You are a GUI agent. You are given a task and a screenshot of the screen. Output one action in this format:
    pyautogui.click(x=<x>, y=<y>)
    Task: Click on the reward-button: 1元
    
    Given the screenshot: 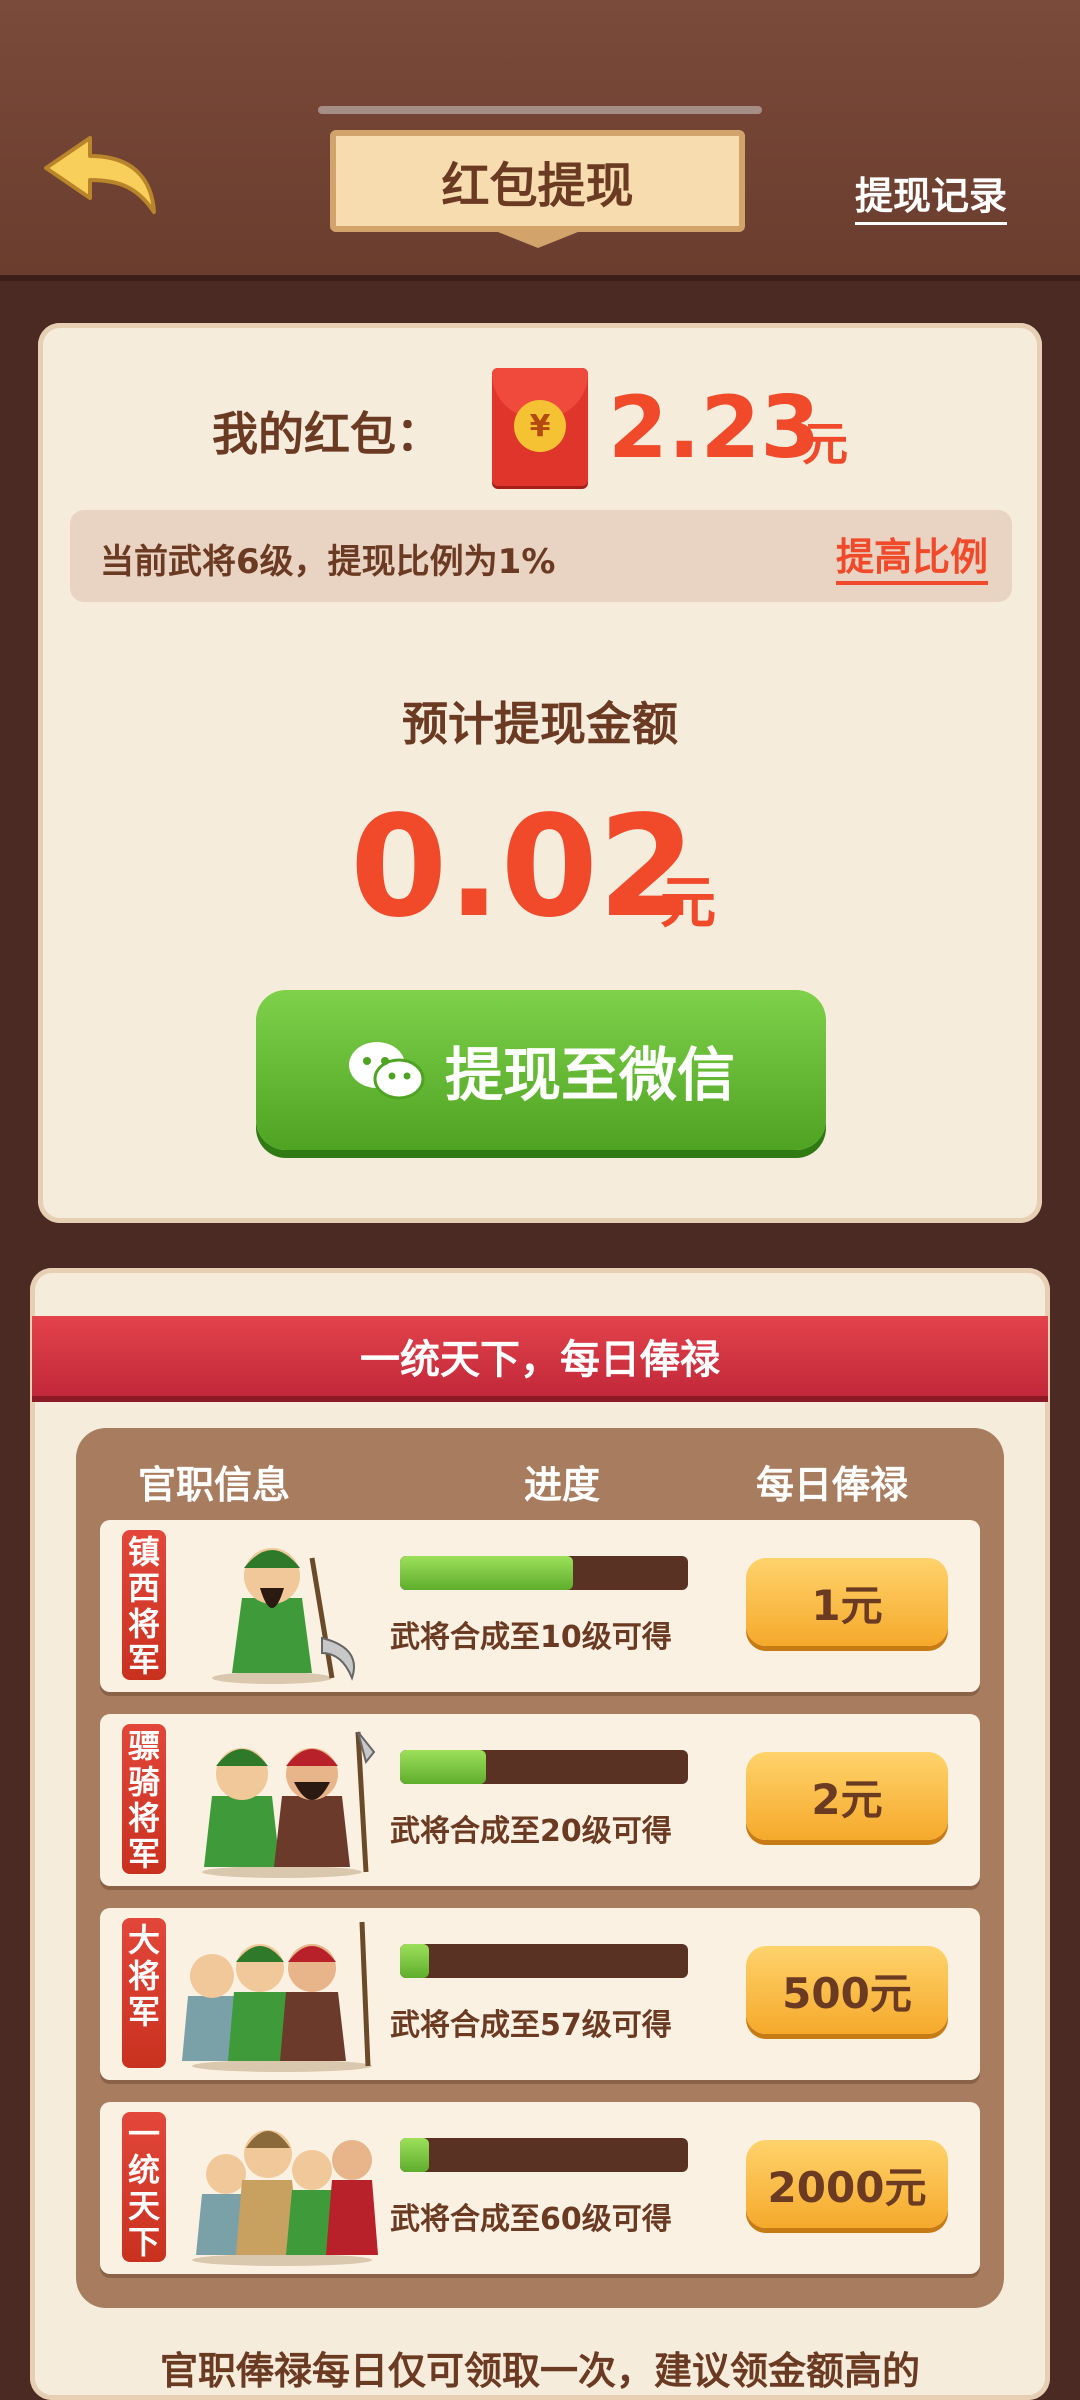 What is the action you would take?
    pyautogui.click(x=847, y=1602)
    